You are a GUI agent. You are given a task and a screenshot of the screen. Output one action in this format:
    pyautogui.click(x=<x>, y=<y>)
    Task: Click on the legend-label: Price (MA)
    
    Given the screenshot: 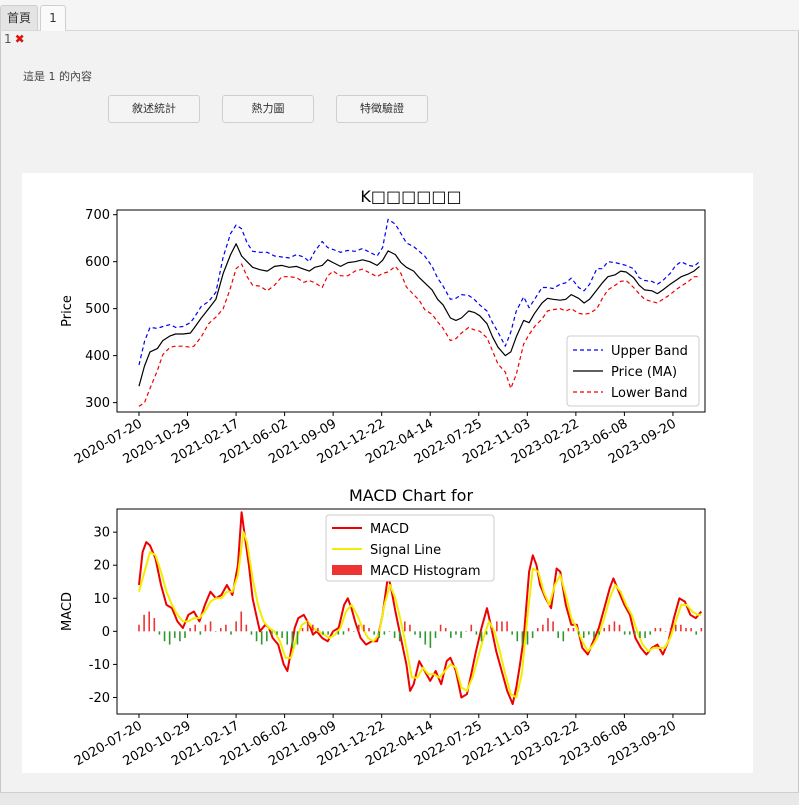 What is the action you would take?
    pyautogui.click(x=644, y=372)
    